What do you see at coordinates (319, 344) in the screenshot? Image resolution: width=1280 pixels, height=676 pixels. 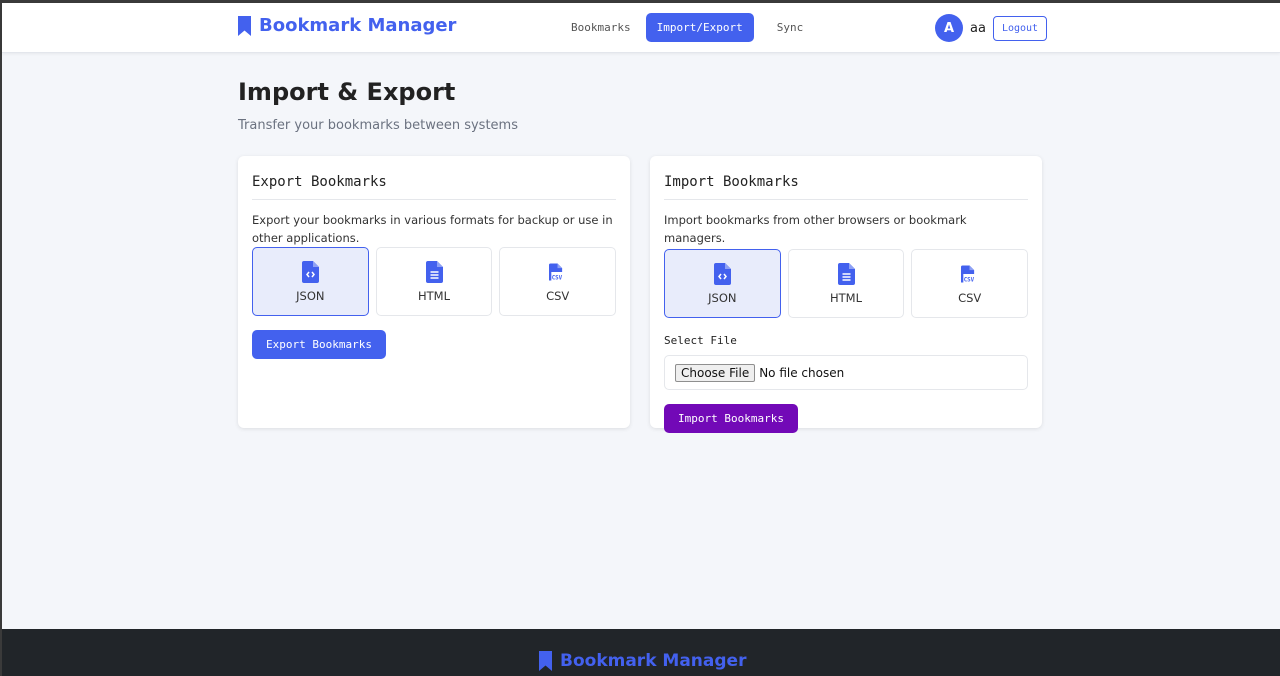 I see `export-button: Export Bookmarks` at bounding box center [319, 344].